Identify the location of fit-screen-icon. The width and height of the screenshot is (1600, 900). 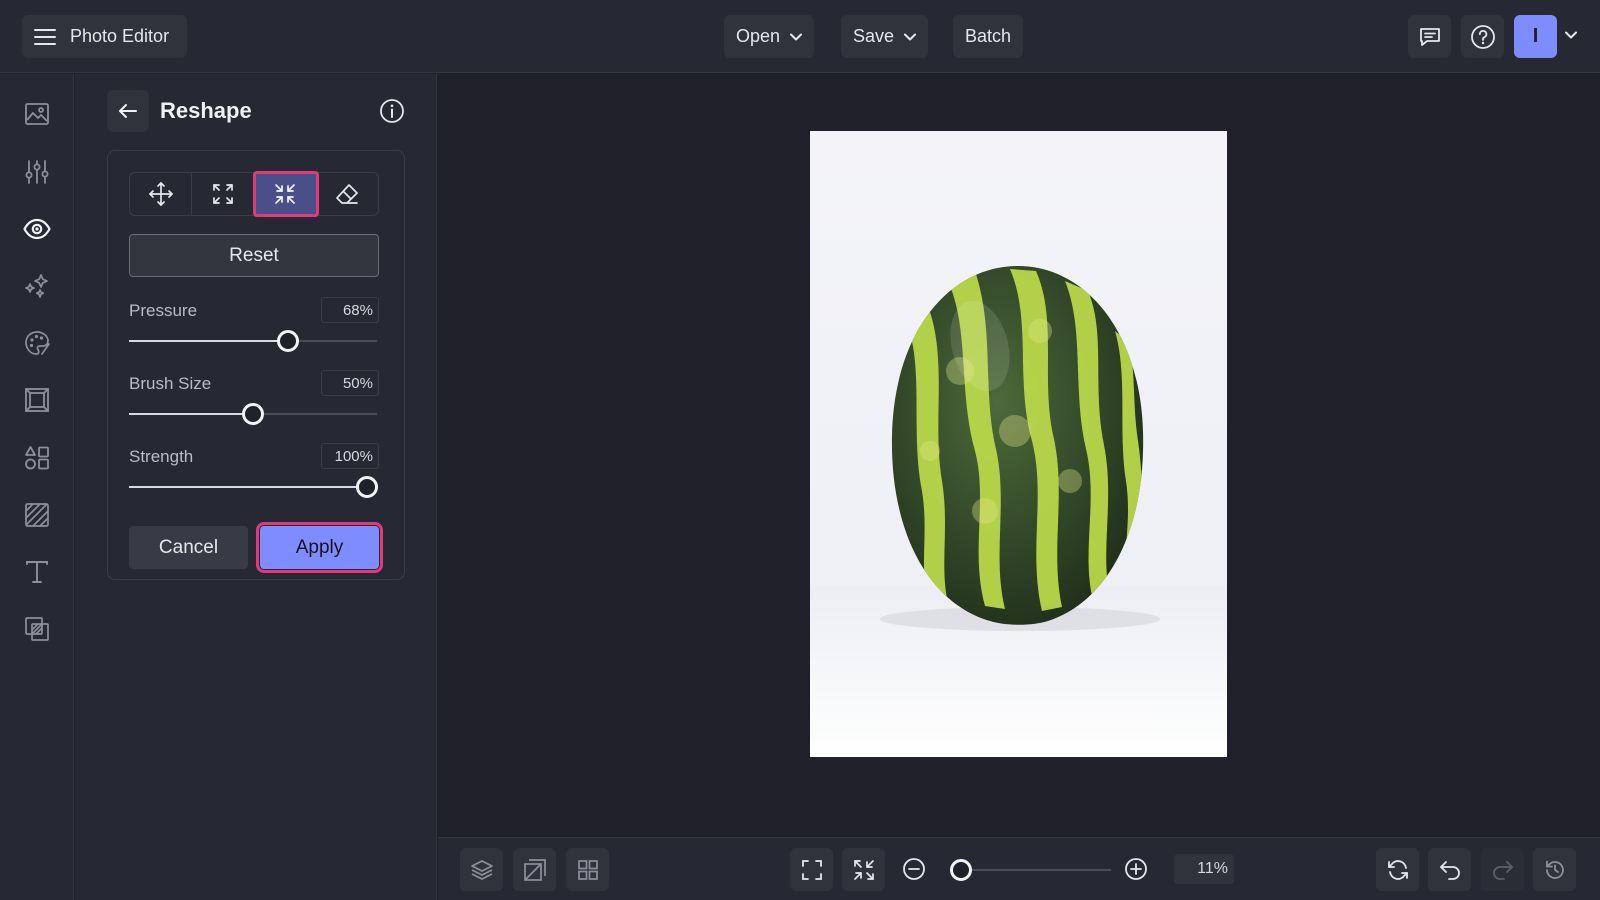
(812, 870).